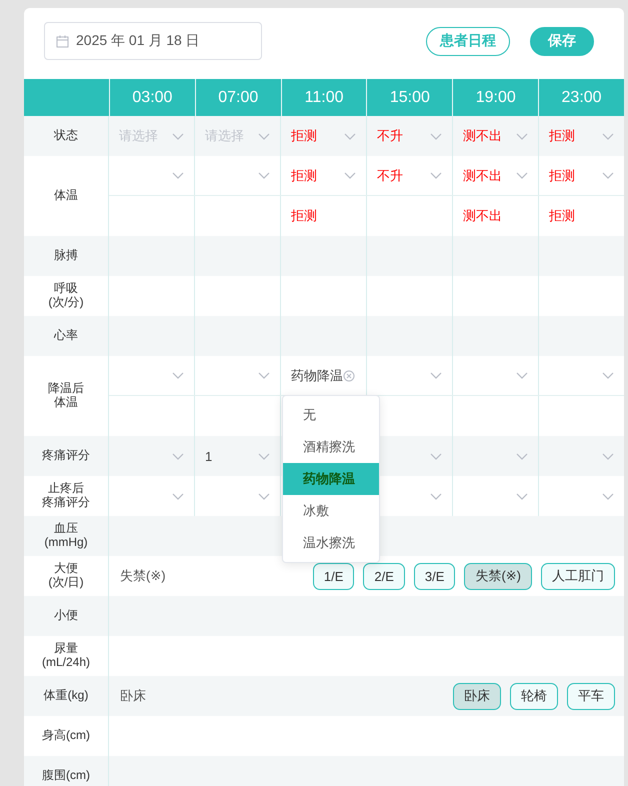 Image resolution: width=628 pixels, height=786 pixels. What do you see at coordinates (66, 583) in the screenshot?
I see `row-label: (次/日)` at bounding box center [66, 583].